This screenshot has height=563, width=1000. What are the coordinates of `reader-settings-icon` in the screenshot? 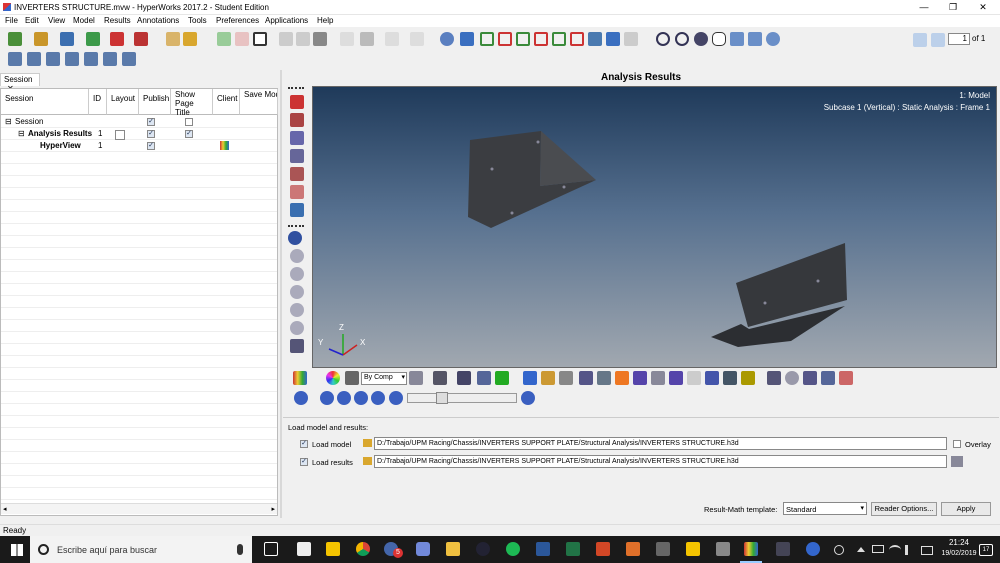 It's located at (957, 461).